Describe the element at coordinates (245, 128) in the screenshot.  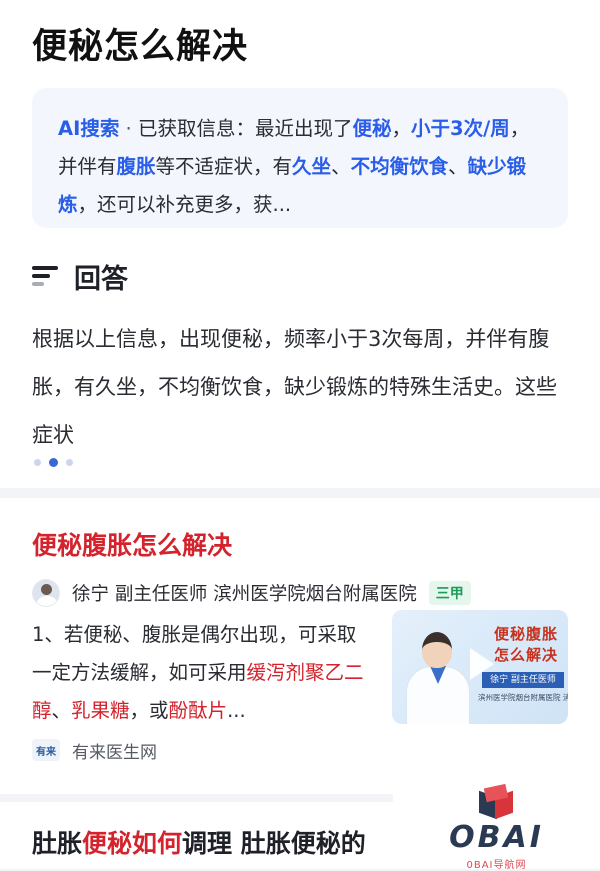
I see `summary-text: 已获取信息：最近出现了` at that location.